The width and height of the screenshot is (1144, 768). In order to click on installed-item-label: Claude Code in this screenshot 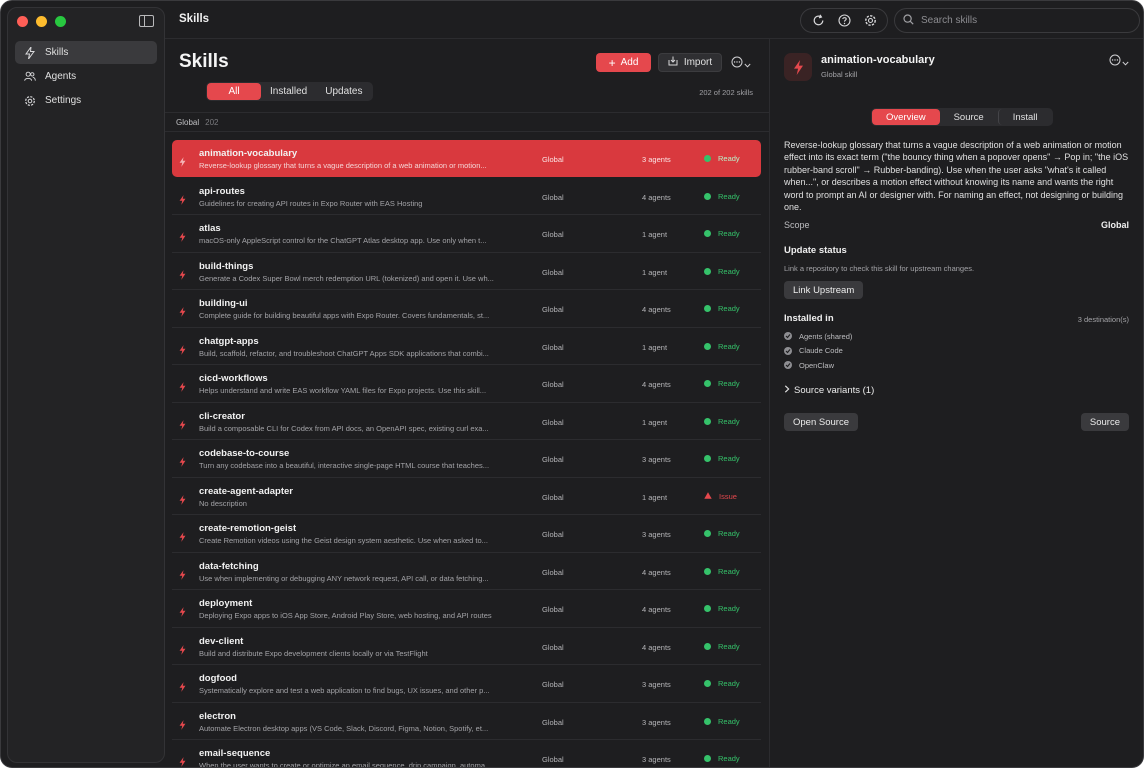, I will do `click(821, 351)`.